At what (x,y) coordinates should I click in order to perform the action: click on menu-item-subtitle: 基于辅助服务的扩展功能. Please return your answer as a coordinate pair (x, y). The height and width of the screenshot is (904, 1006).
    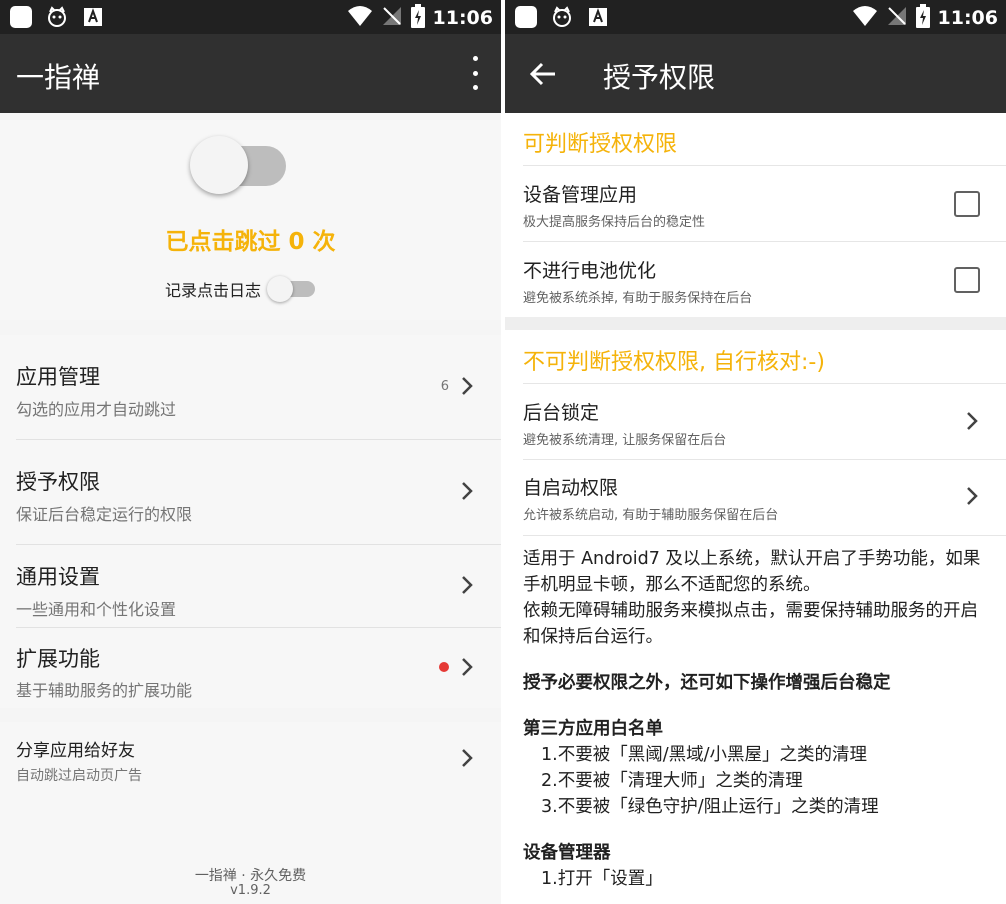
    Looking at the image, I should click on (104, 690).